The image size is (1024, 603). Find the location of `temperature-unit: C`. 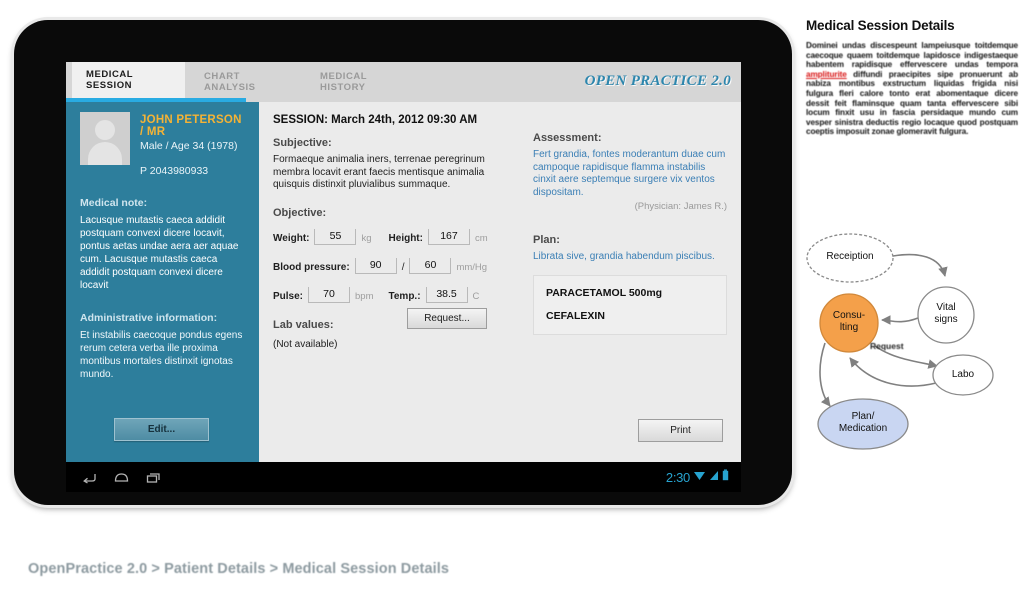

temperature-unit: C is located at coordinates (476, 296).